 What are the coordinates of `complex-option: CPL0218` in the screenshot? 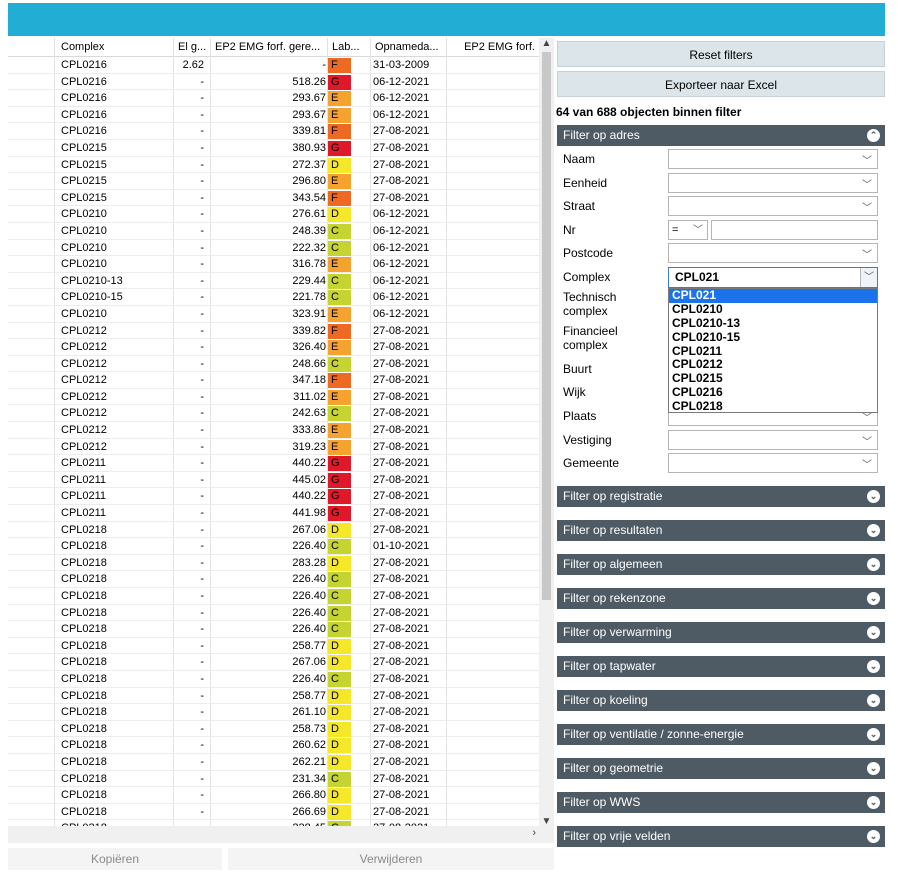 It's located at (773, 406).